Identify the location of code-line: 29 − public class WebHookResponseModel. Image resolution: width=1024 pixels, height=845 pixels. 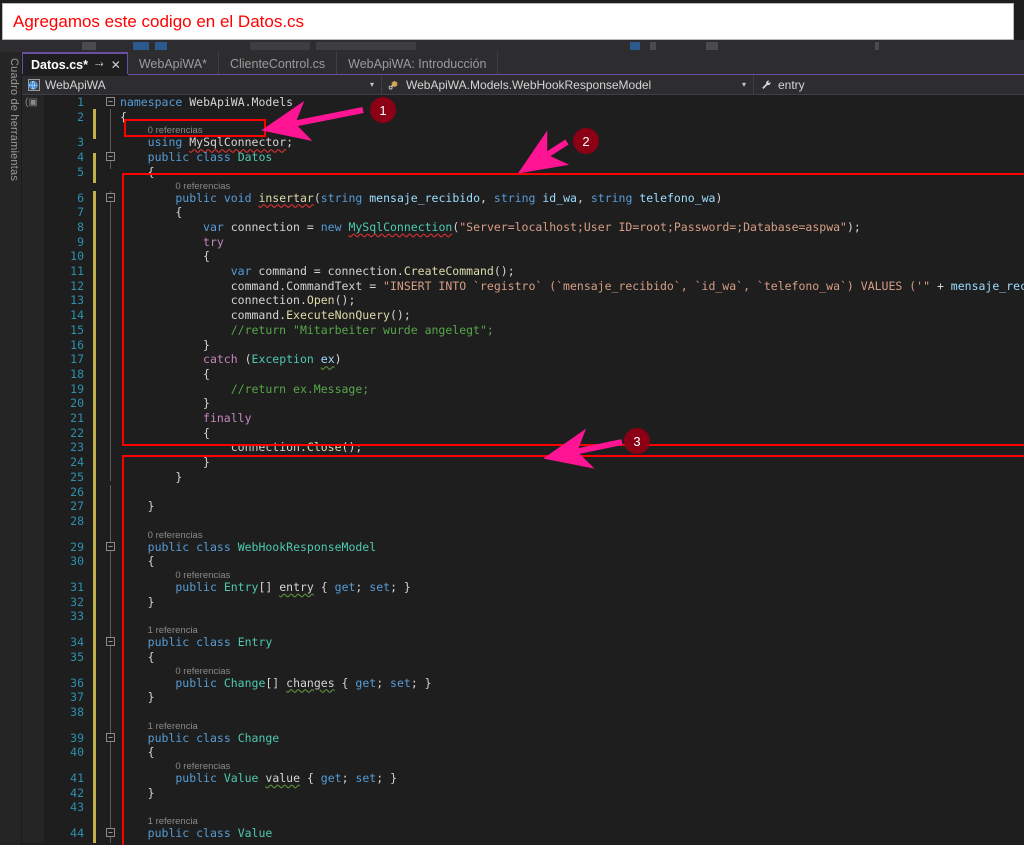
(523, 547).